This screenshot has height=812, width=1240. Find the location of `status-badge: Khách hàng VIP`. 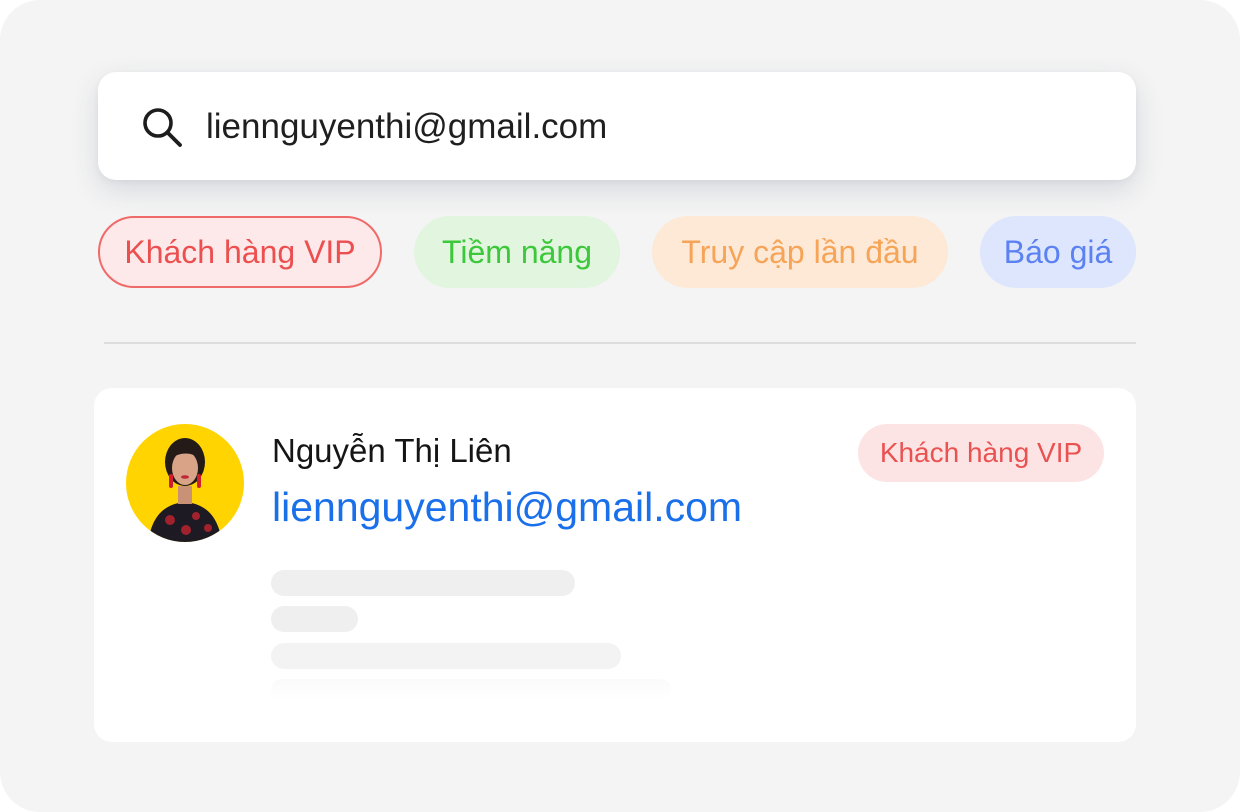

status-badge: Khách hàng VIP is located at coordinates (981, 453).